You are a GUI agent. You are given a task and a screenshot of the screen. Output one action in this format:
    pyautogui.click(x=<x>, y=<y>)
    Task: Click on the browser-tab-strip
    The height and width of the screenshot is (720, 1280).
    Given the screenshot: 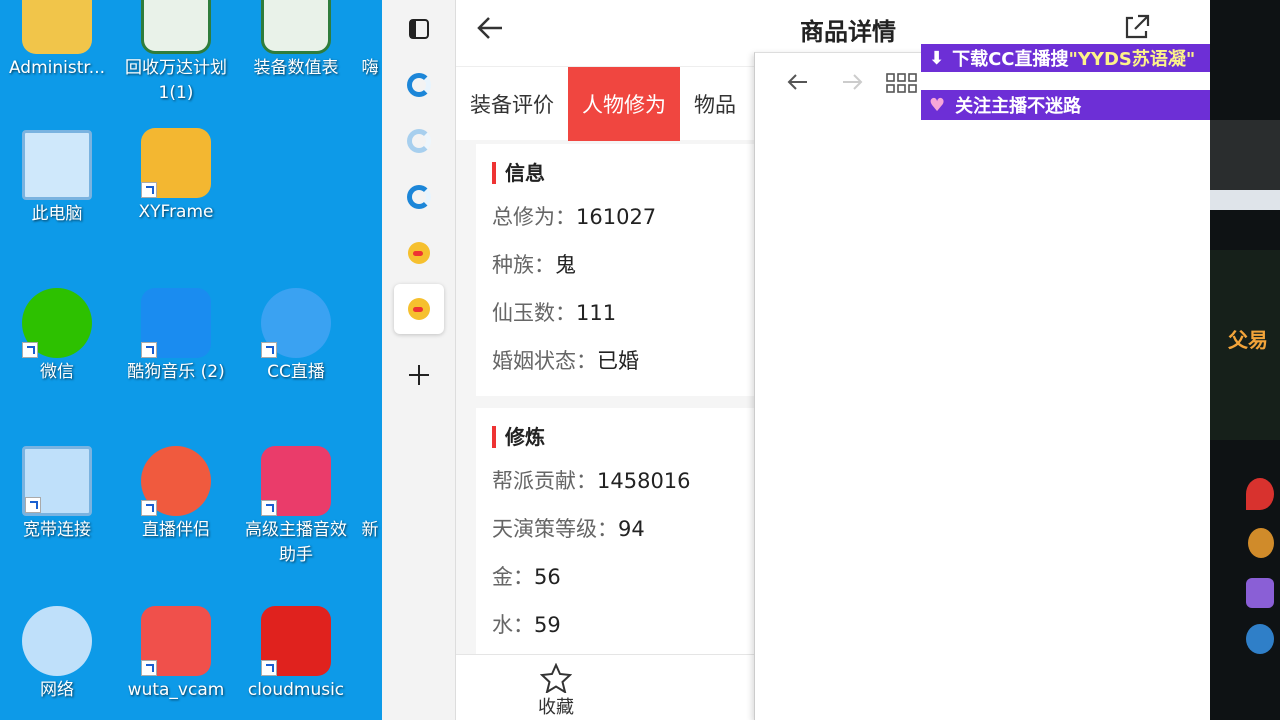 What is the action you would take?
    pyautogui.click(x=419, y=360)
    